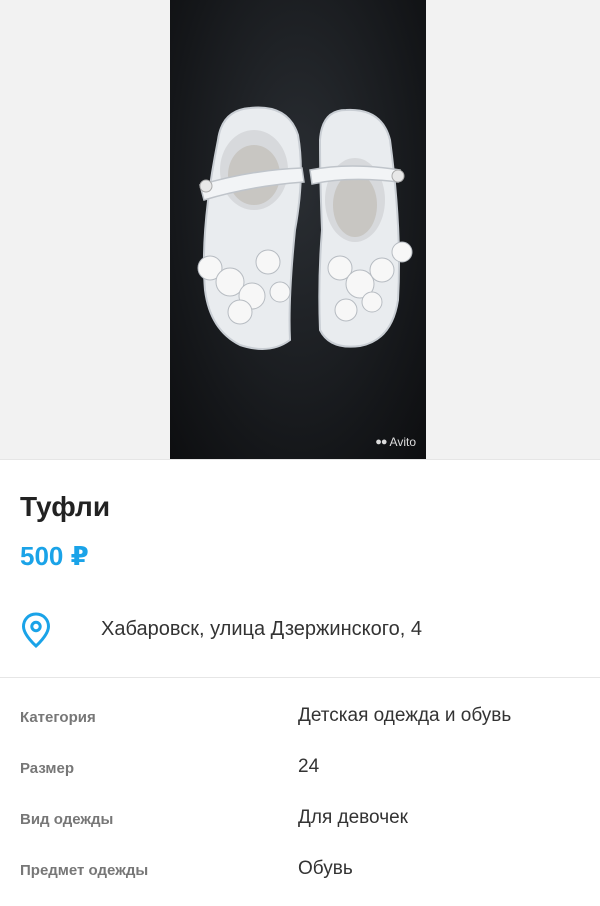 Image resolution: width=600 pixels, height=906 pixels. I want to click on spec-row: Категория Детская одежда и обувь, so click(300, 719).